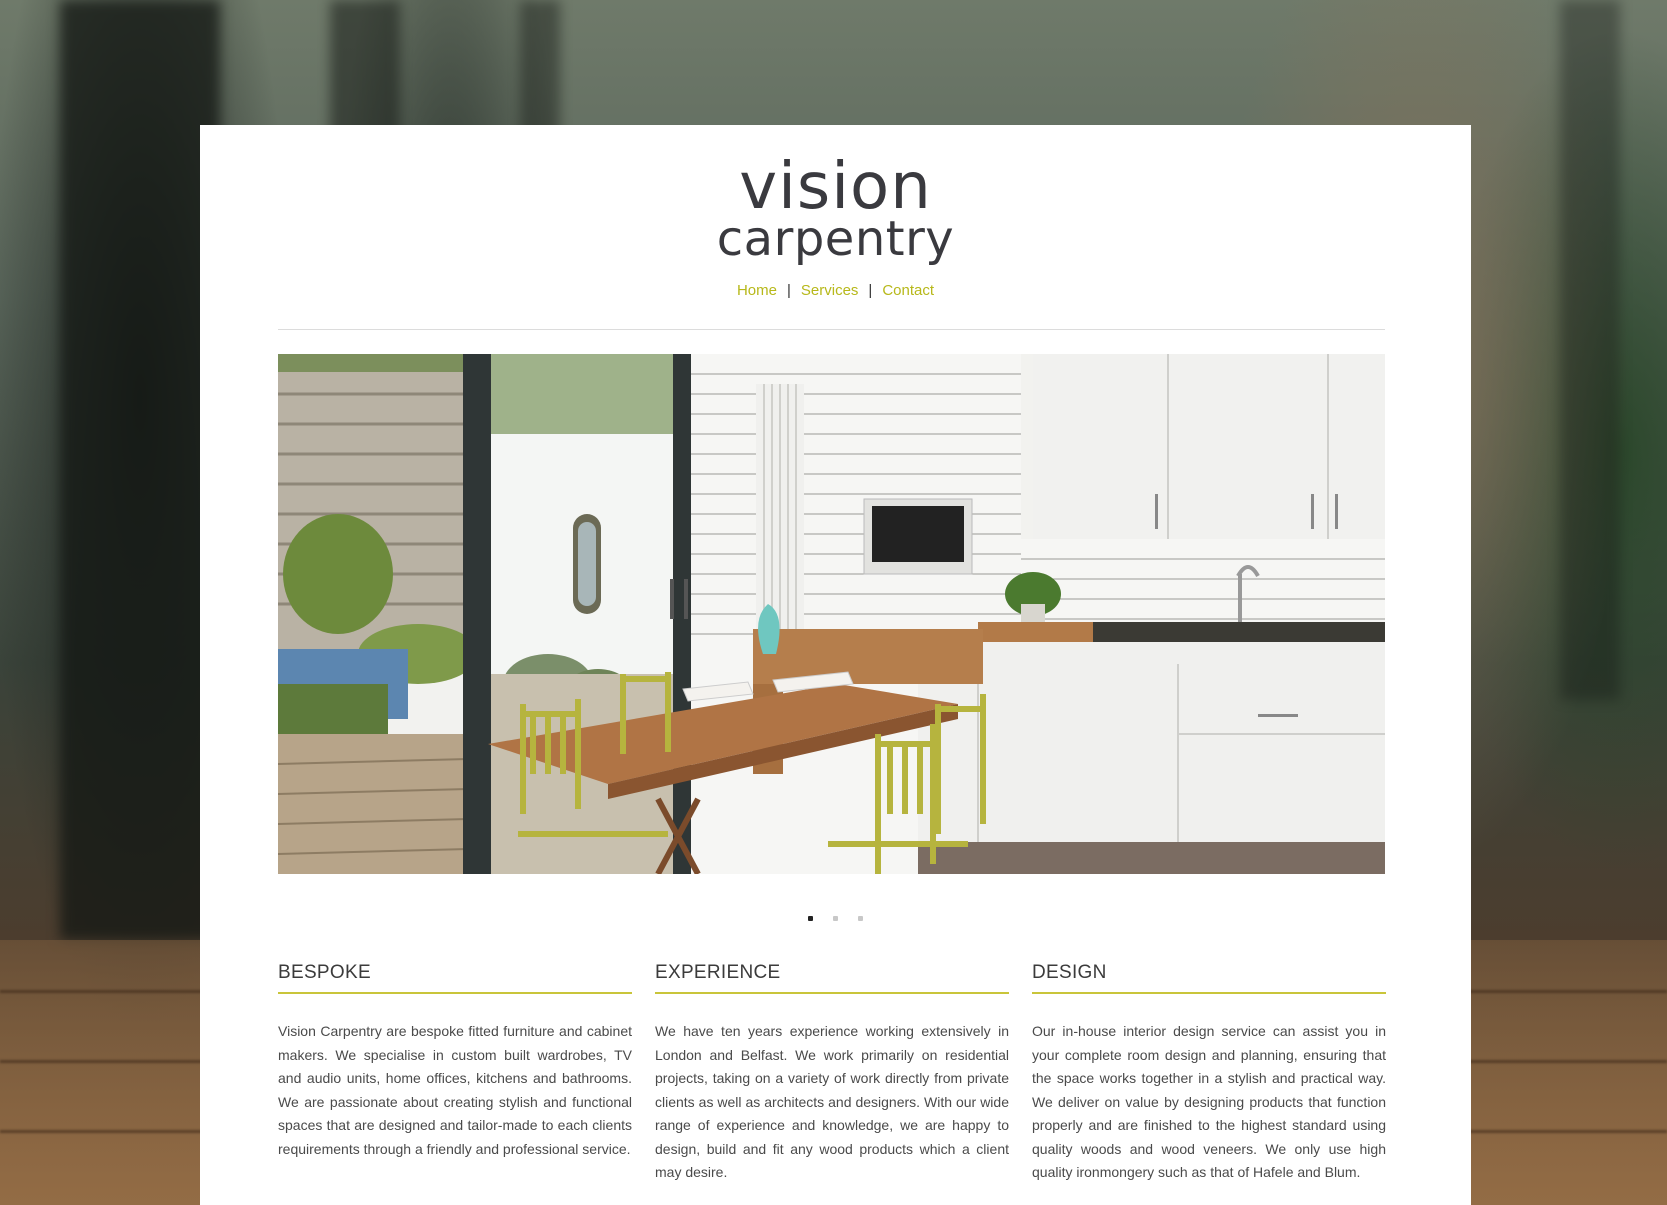 The width and height of the screenshot is (1667, 1205). I want to click on main-nav: Home | Services | Contact, so click(835, 290).